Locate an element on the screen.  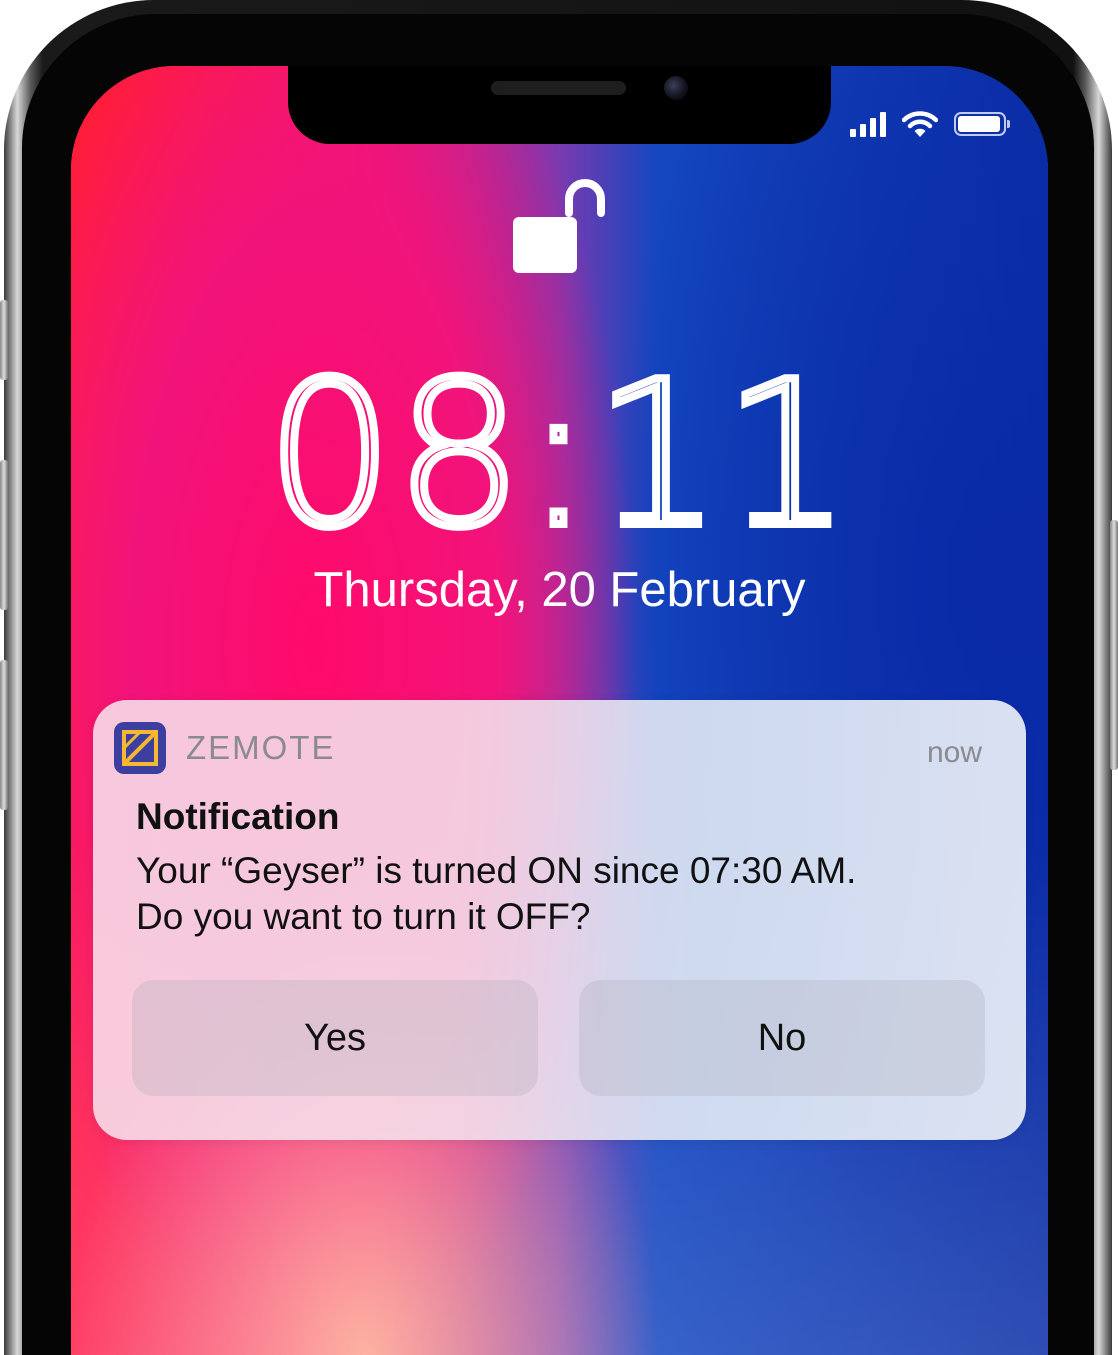
yes-button: Yes is located at coordinates (335, 1038).